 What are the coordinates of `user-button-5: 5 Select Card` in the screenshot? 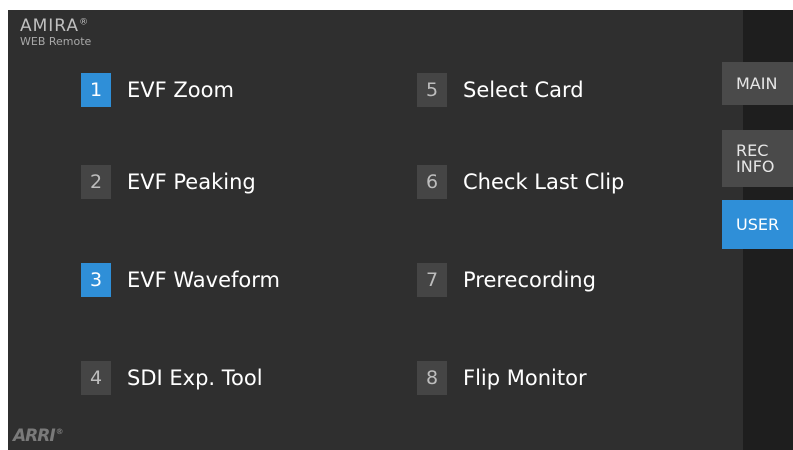 It's located at (500, 90).